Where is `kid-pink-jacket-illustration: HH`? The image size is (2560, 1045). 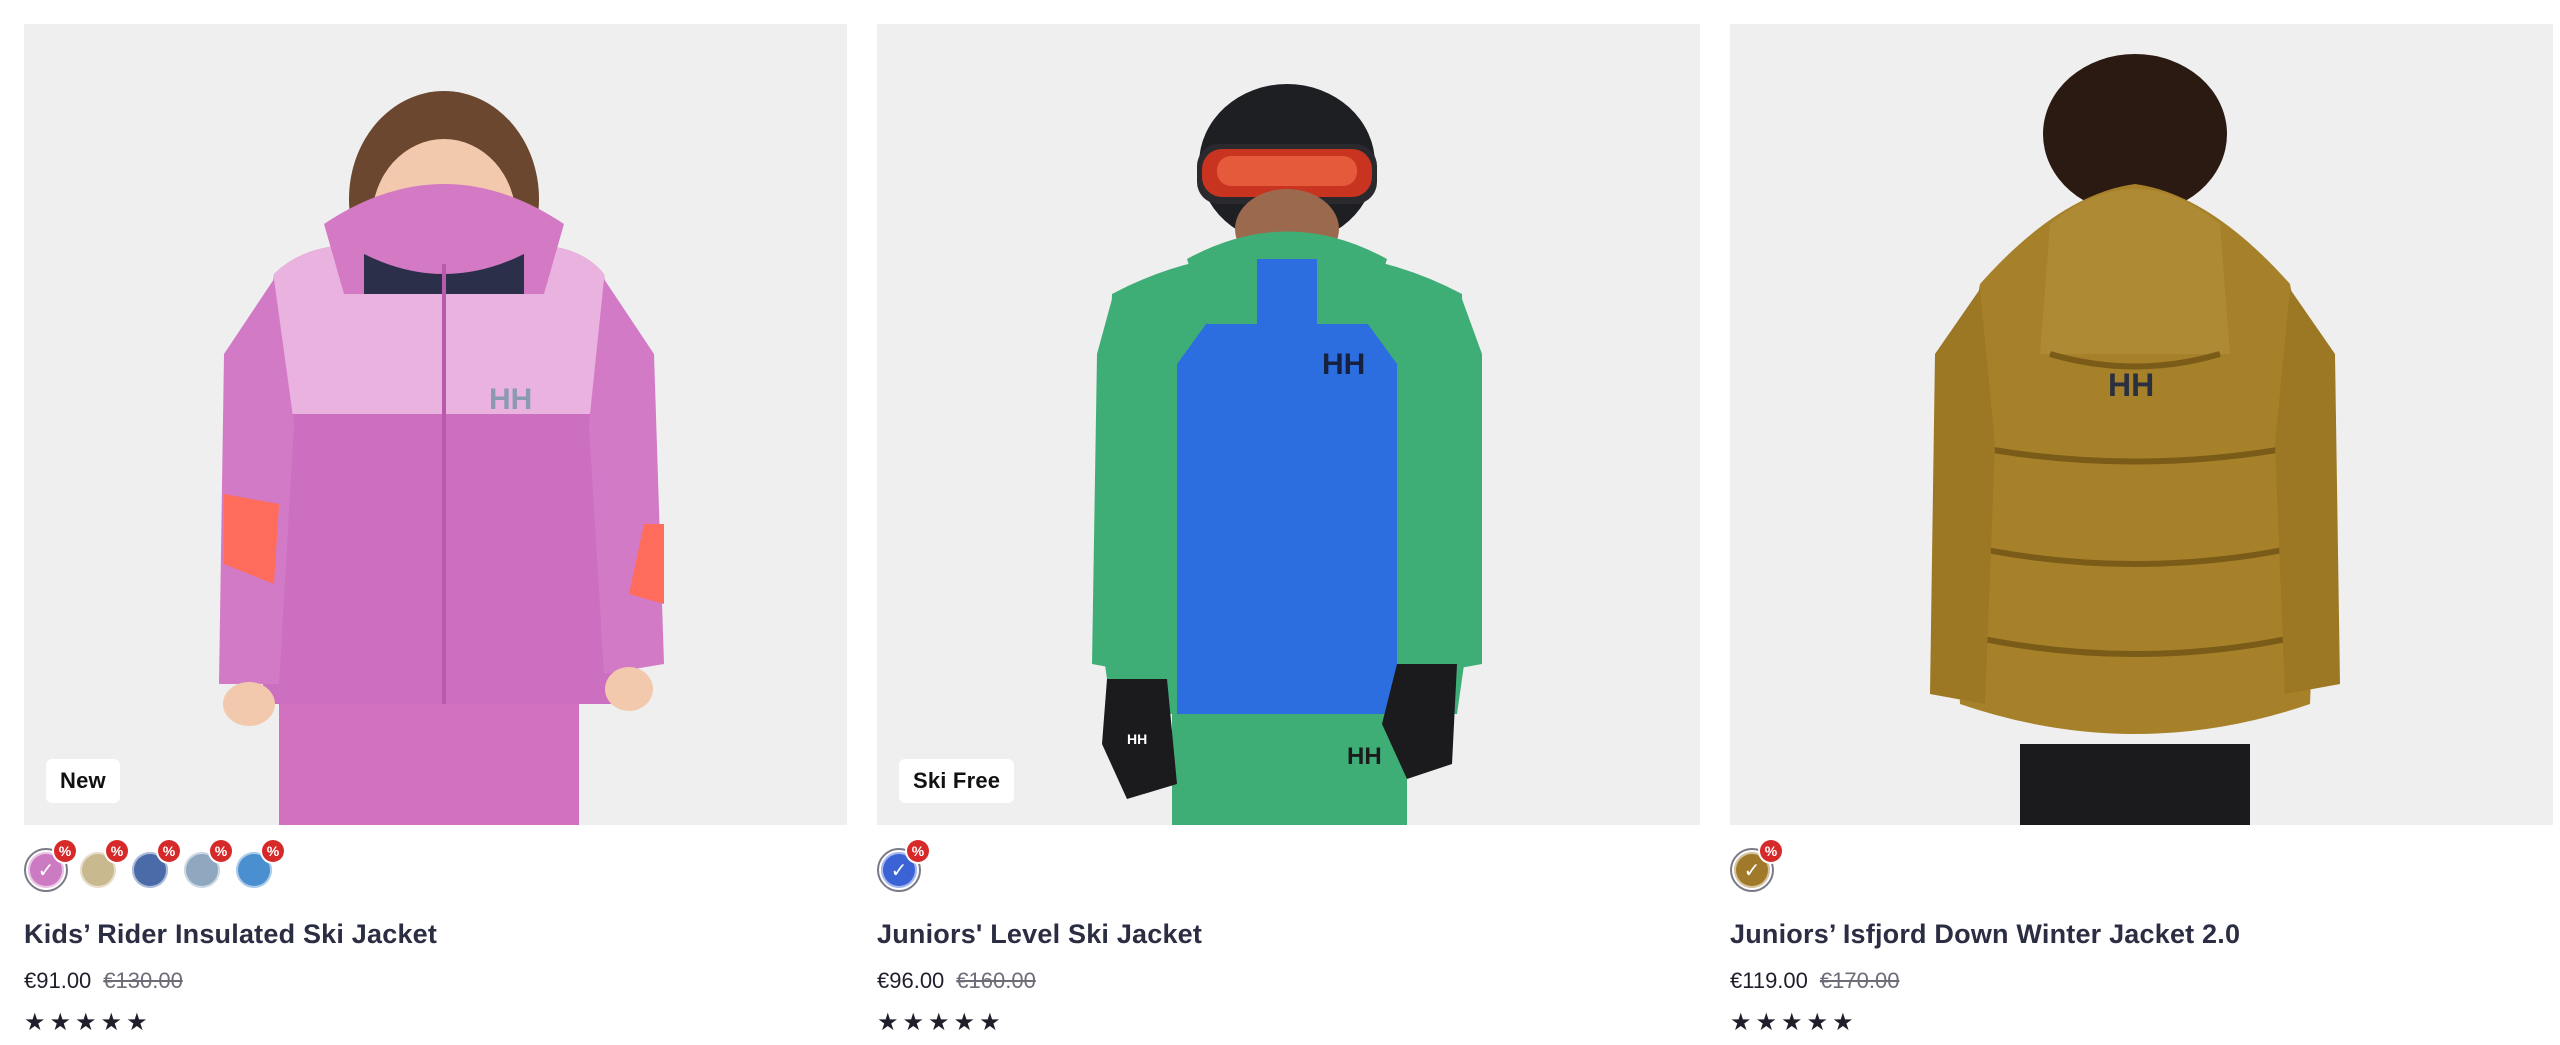 kid-pink-jacket-illustration: HH is located at coordinates (441, 458).